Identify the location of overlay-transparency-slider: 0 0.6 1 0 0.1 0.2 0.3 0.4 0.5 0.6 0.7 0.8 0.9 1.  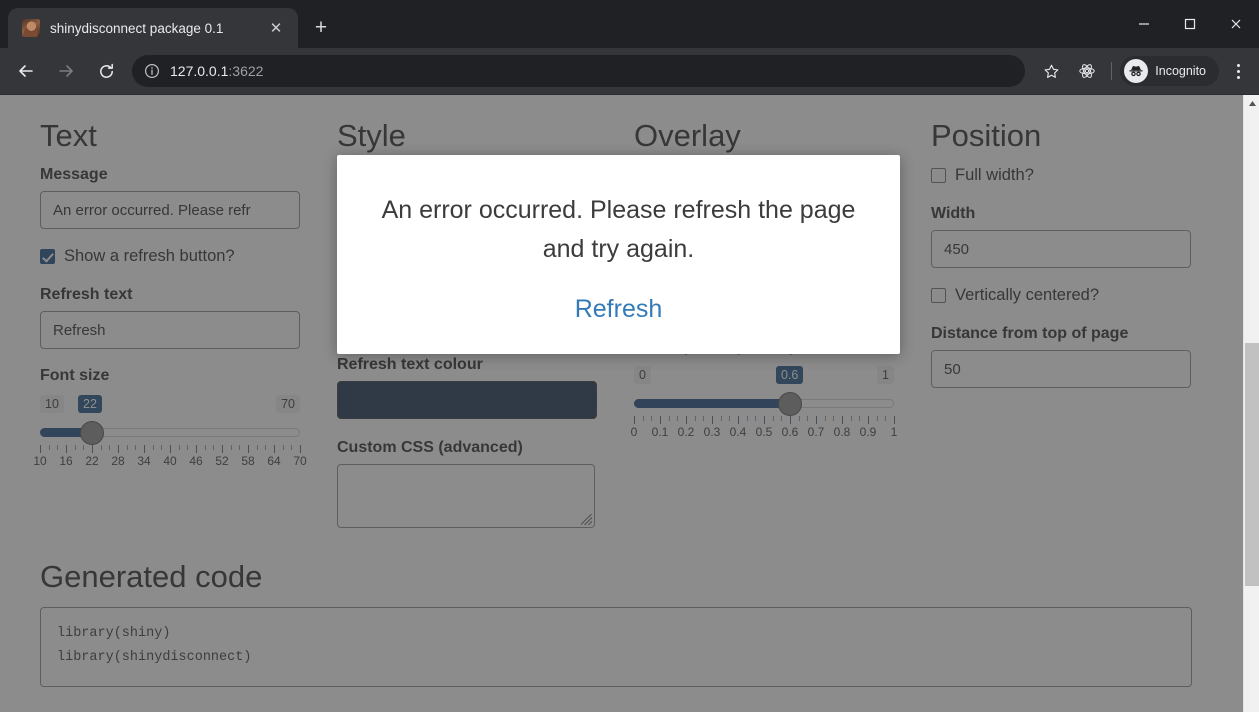
(764, 404).